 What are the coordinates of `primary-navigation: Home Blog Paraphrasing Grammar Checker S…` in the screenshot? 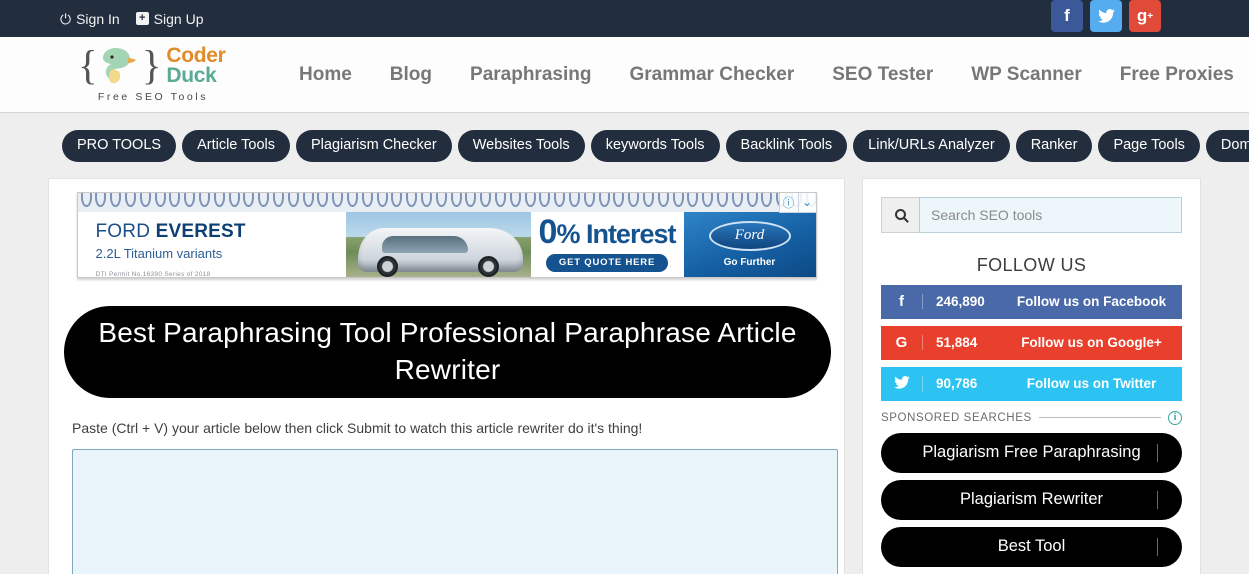 It's located at (764, 75).